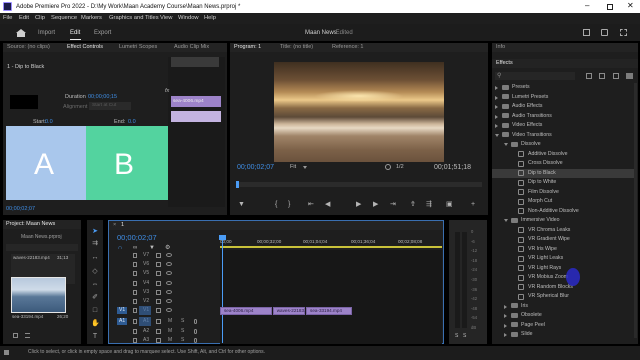 This screenshot has height=360, width=640. What do you see at coordinates (564, 98) in the screenshot?
I see `effects-tree-item: Lumetri Presets` at bounding box center [564, 98].